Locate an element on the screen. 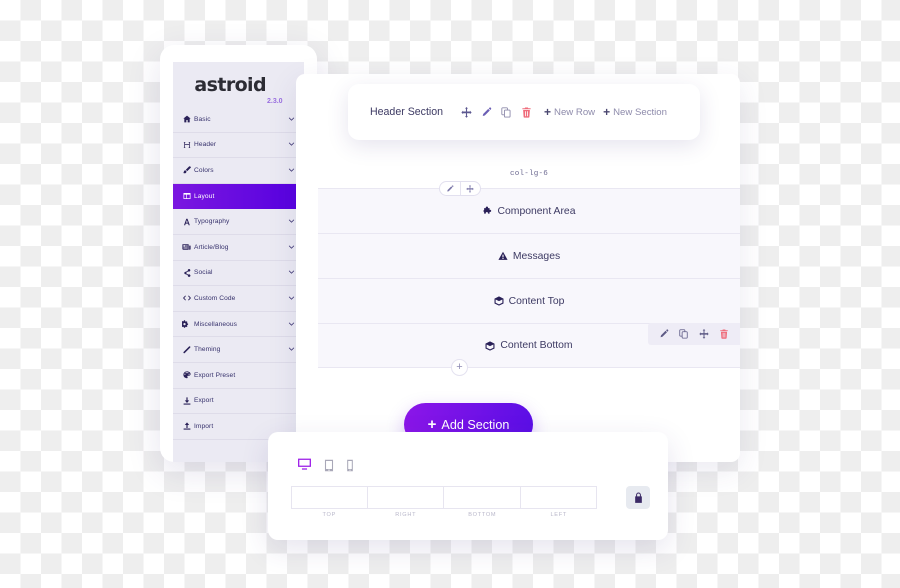  row-hover-toolbar is located at coordinates (694, 334).